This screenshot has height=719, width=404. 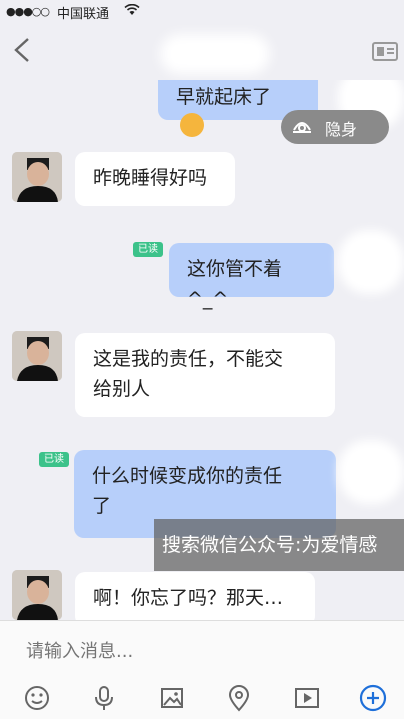 I want to click on image-icon, so click(x=172, y=698).